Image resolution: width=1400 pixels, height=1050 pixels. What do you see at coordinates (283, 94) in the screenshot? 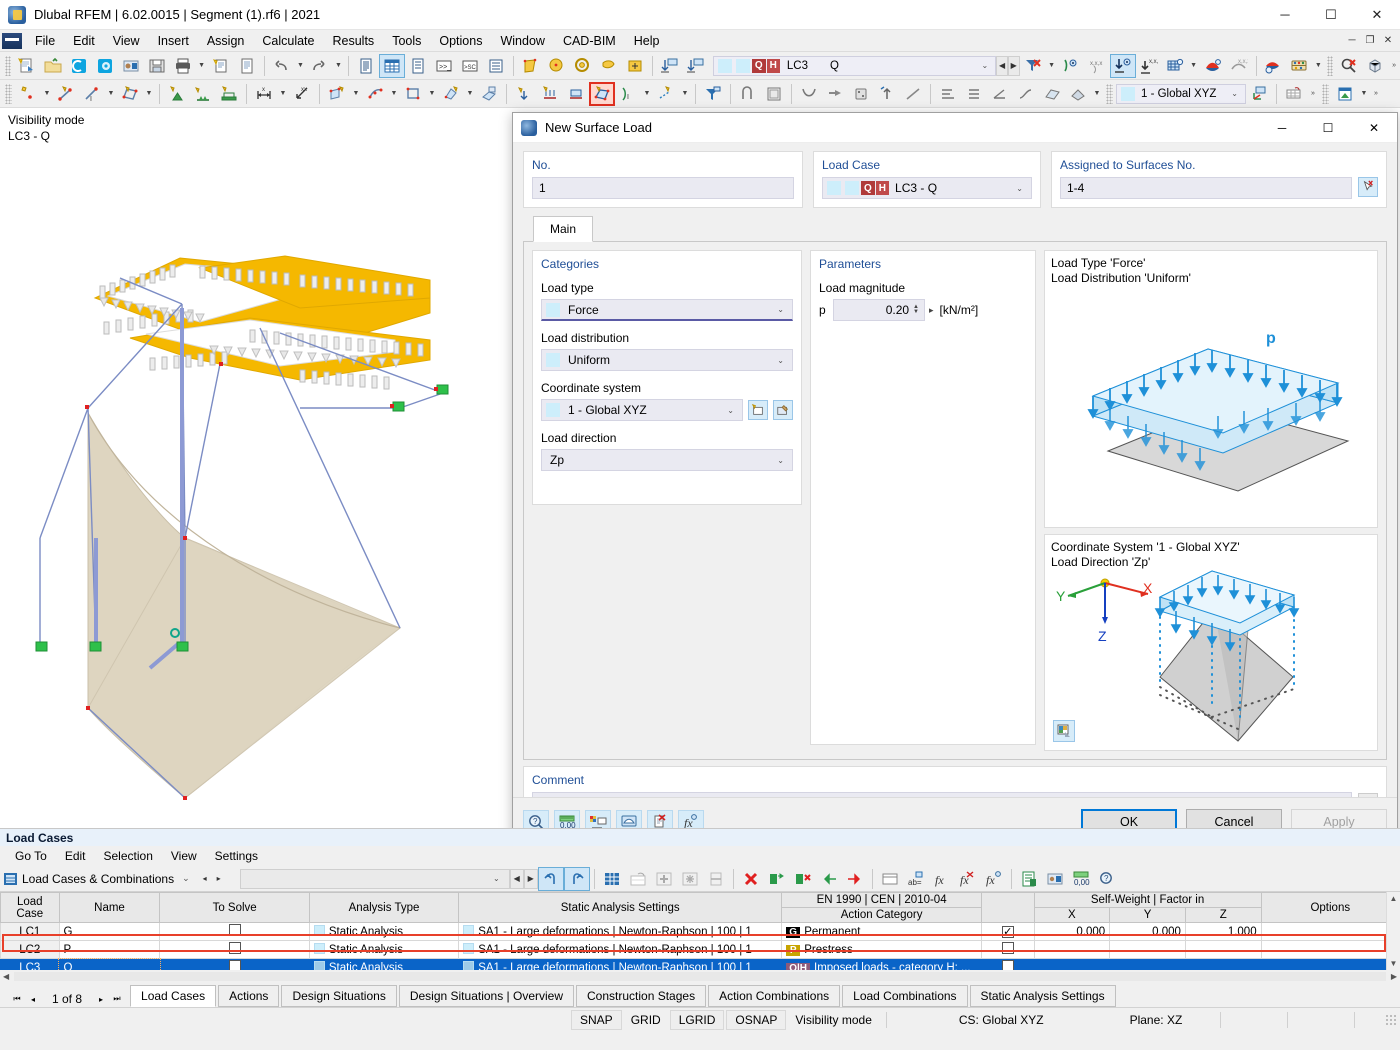
I see `dimension-dropdown-icon: ▼` at bounding box center [283, 94].